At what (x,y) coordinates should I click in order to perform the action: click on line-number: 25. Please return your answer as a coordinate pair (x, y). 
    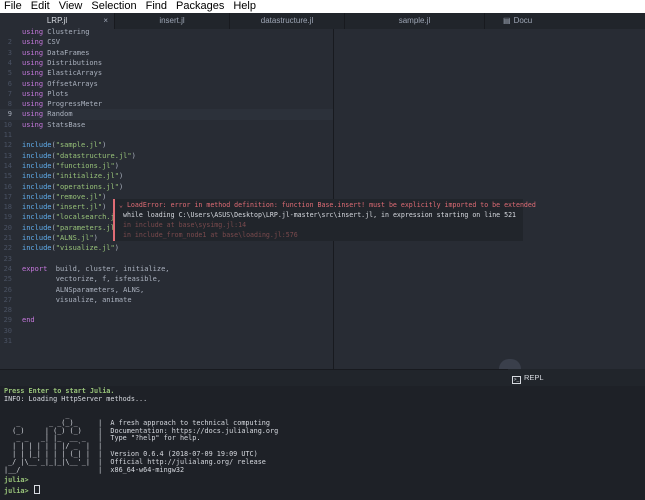
    Looking at the image, I should click on (7, 279).